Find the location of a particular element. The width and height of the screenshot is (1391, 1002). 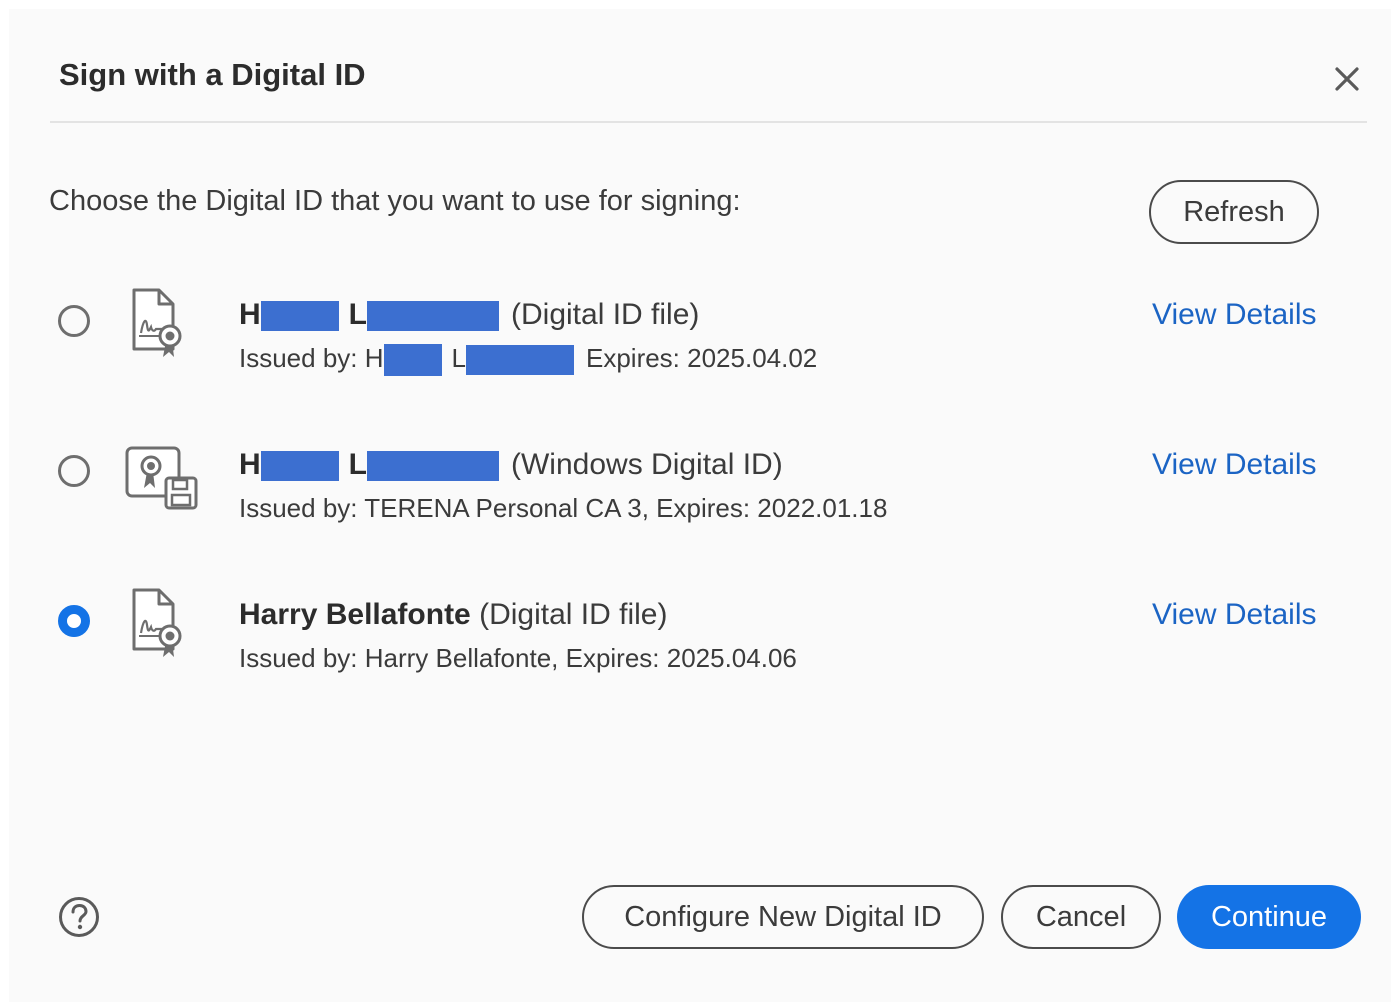

help-button is located at coordinates (79, 917).